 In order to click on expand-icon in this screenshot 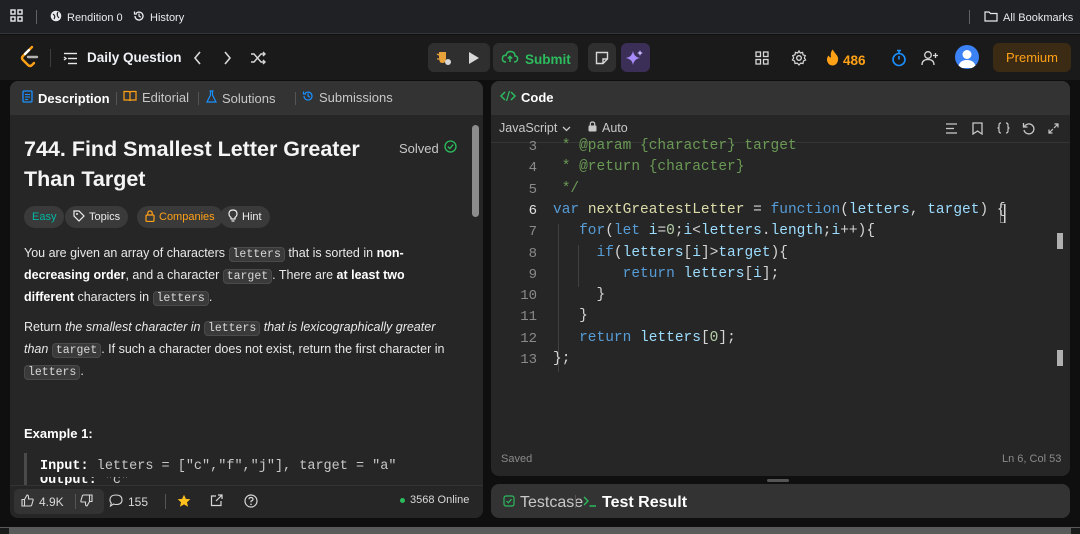, I will do `click(1053, 128)`.